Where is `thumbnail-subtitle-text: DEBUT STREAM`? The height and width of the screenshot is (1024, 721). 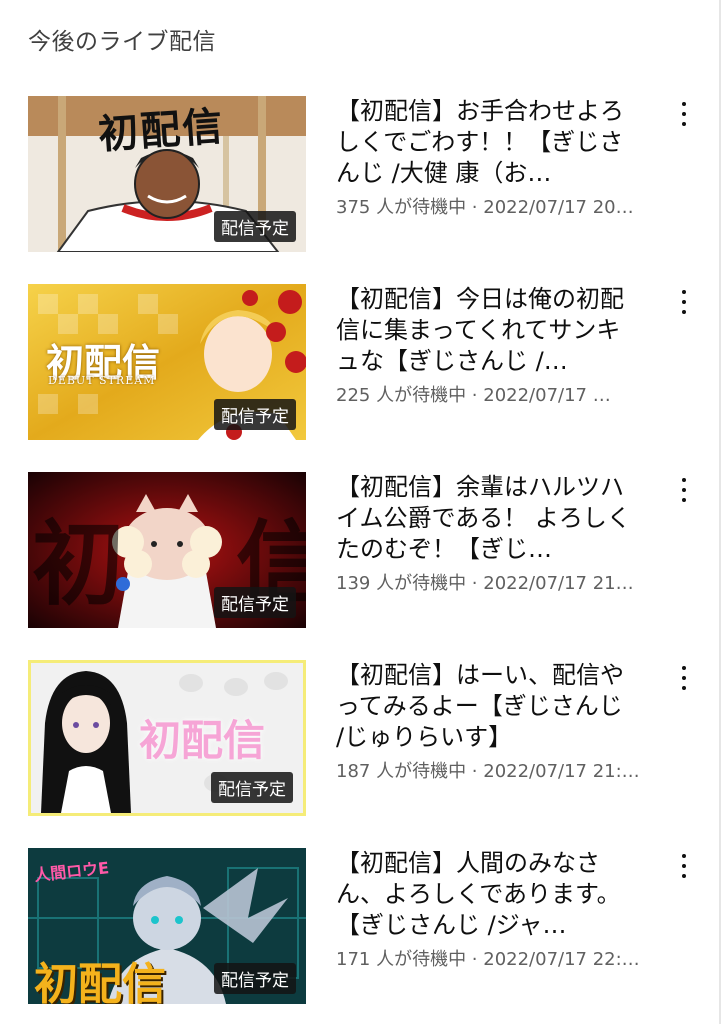
thumbnail-subtitle-text: DEBUT STREAM is located at coordinates (102, 380).